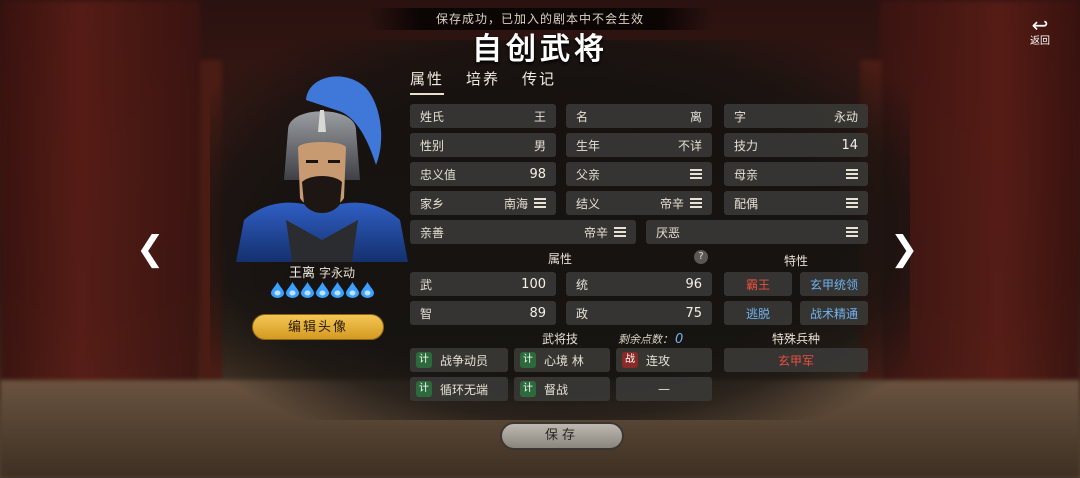  What do you see at coordinates (533, 284) in the screenshot?
I see `stat-value: 100` at bounding box center [533, 284].